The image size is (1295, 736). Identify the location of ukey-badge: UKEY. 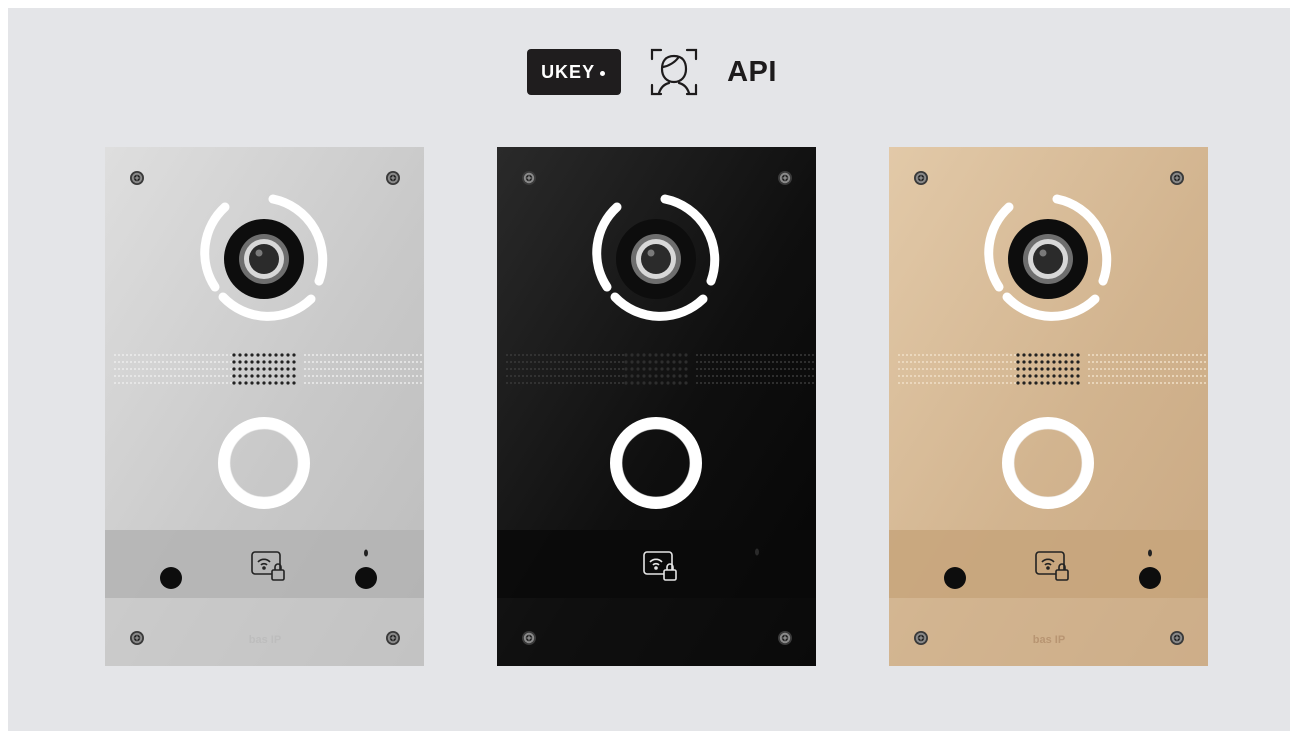
(574, 72).